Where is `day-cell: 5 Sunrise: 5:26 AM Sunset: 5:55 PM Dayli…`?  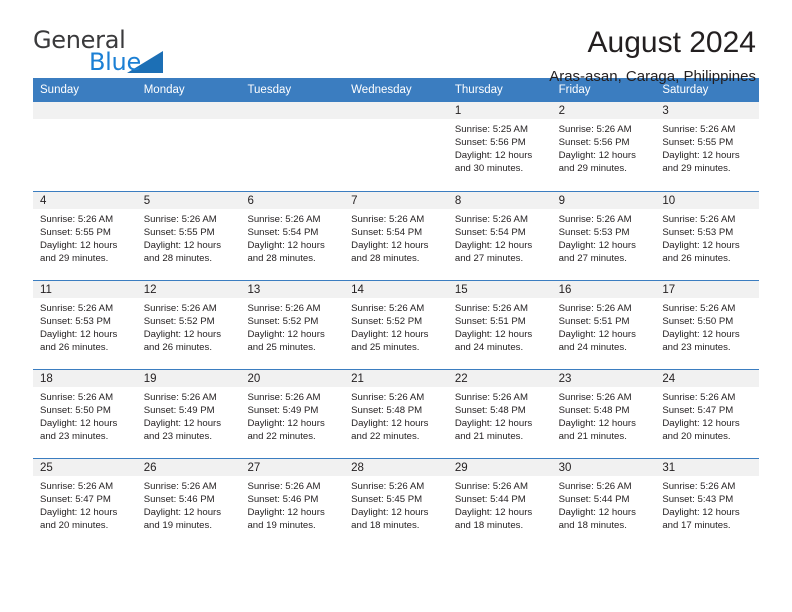 day-cell: 5 Sunrise: 5:26 AM Sunset: 5:55 PM Dayli… is located at coordinates (188, 236).